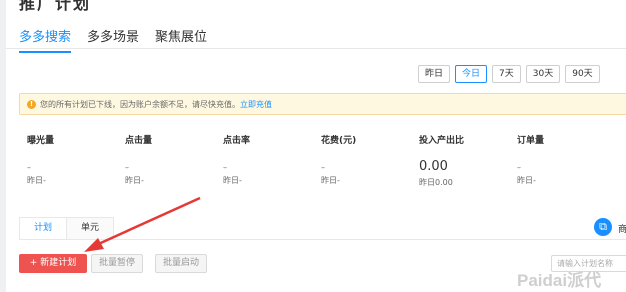 The height and width of the screenshot is (292, 626). I want to click on metric-ctr: 点击率 – 昨日-, so click(270, 159).